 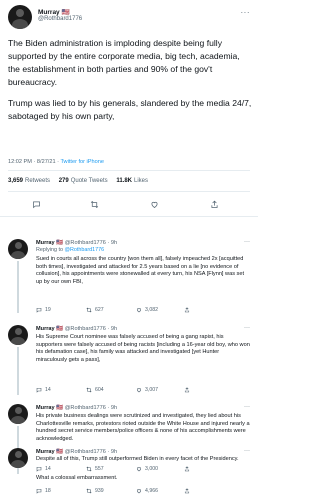 I want to click on reply-count: 14, so click(x=48, y=390).